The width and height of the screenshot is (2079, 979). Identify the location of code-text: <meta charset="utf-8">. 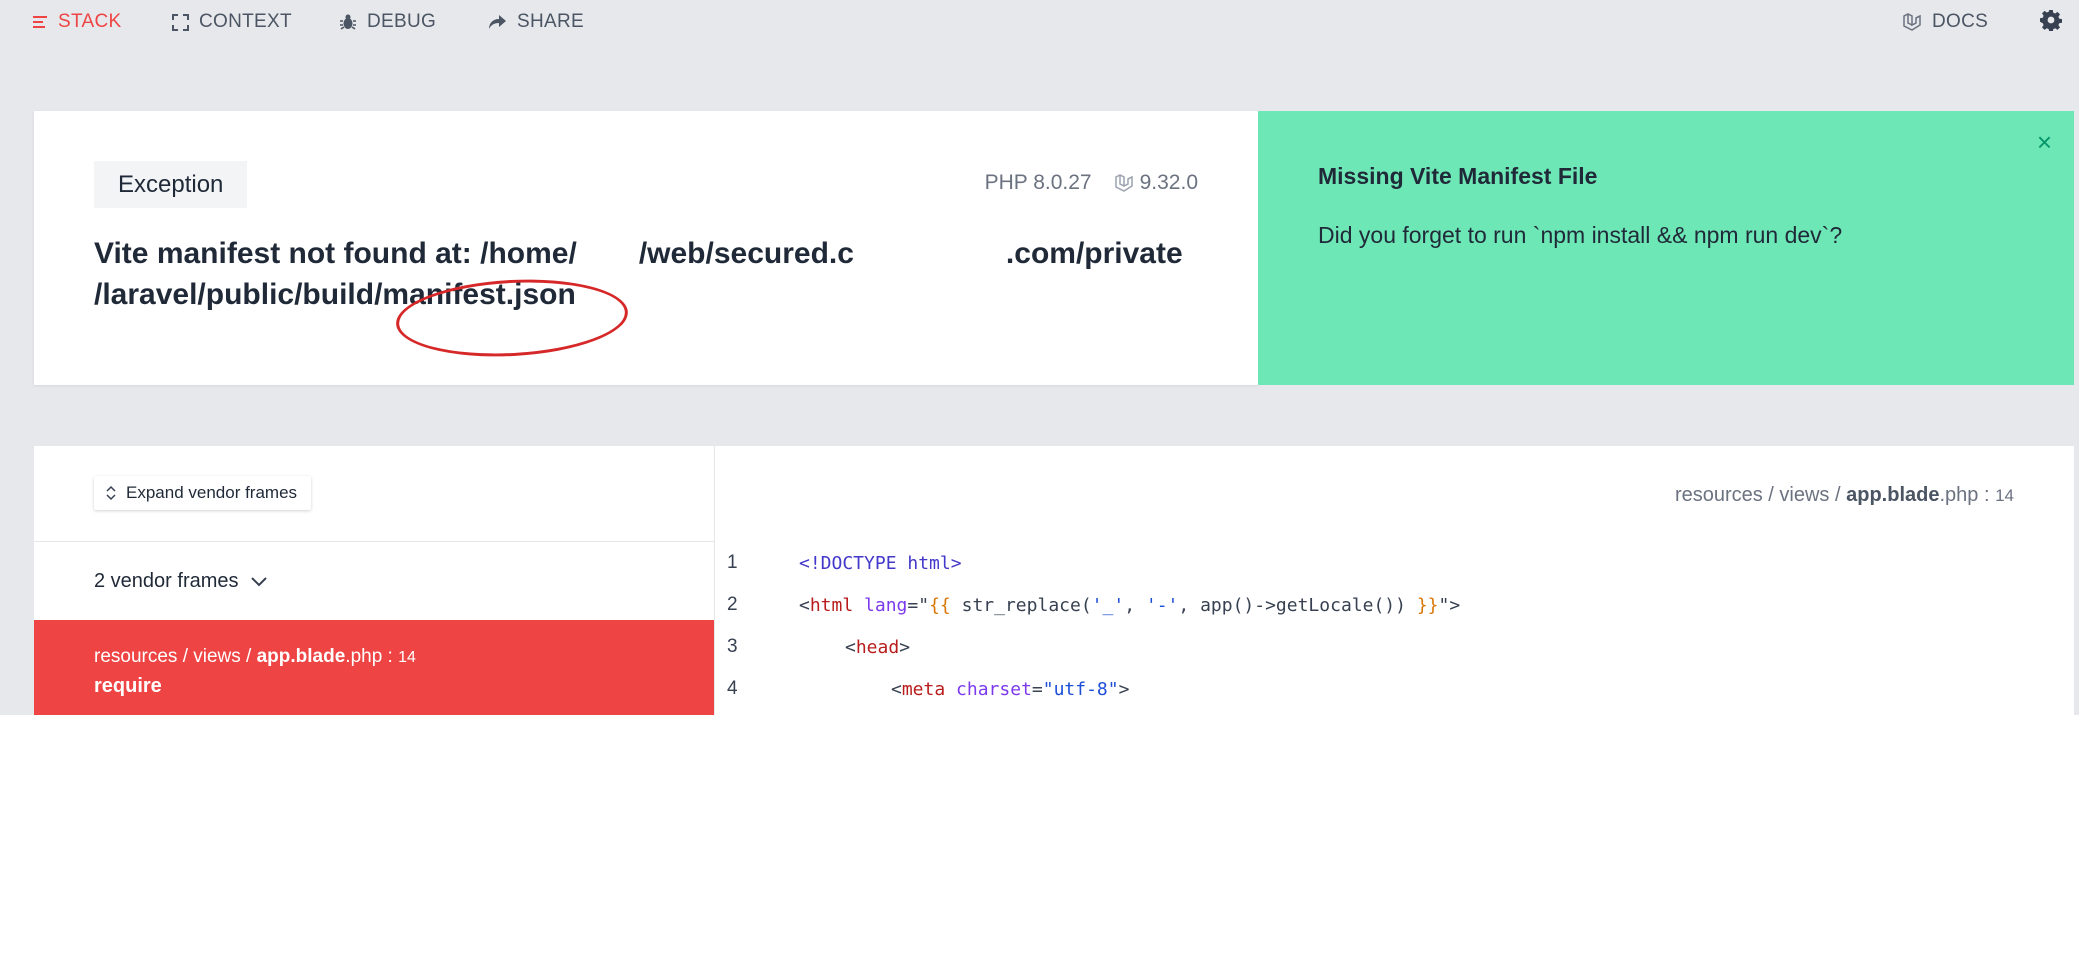
(1010, 689).